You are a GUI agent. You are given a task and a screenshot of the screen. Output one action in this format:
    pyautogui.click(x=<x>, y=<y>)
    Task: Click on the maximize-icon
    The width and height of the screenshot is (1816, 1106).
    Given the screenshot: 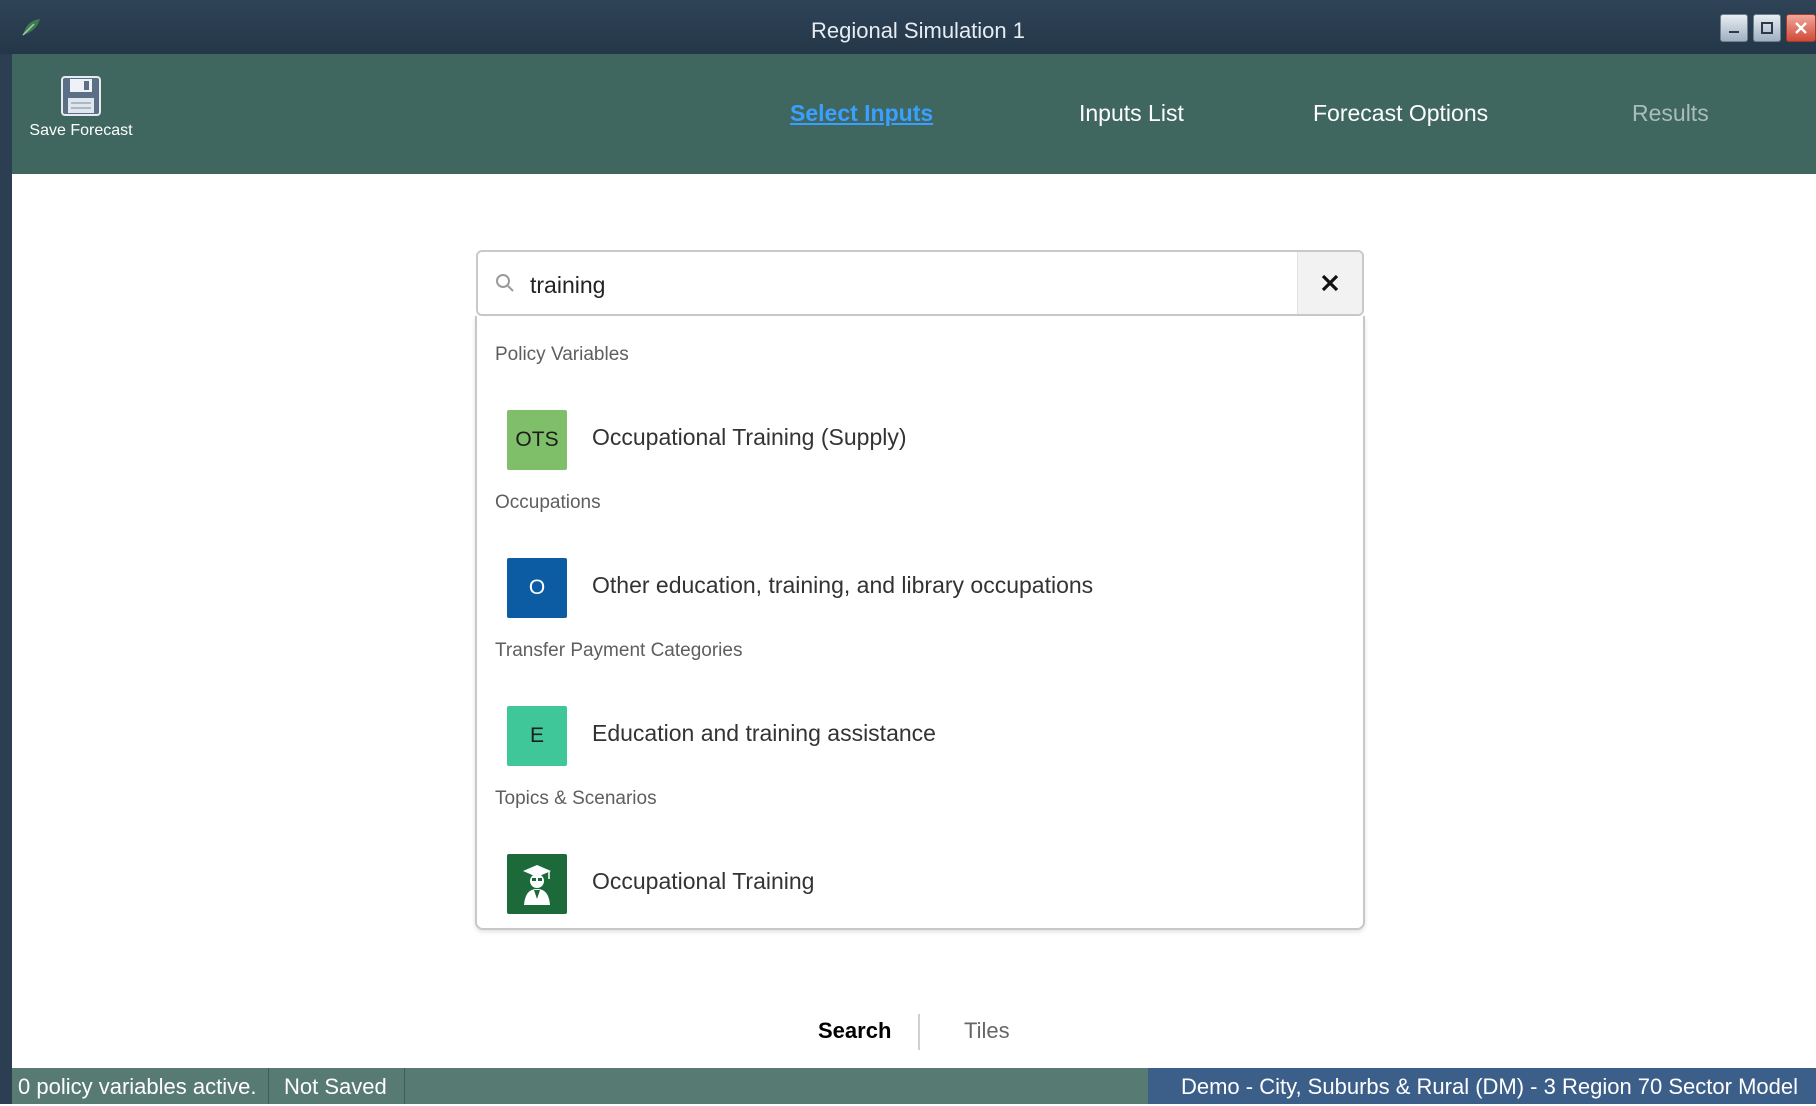 What is the action you would take?
    pyautogui.click(x=1767, y=28)
    